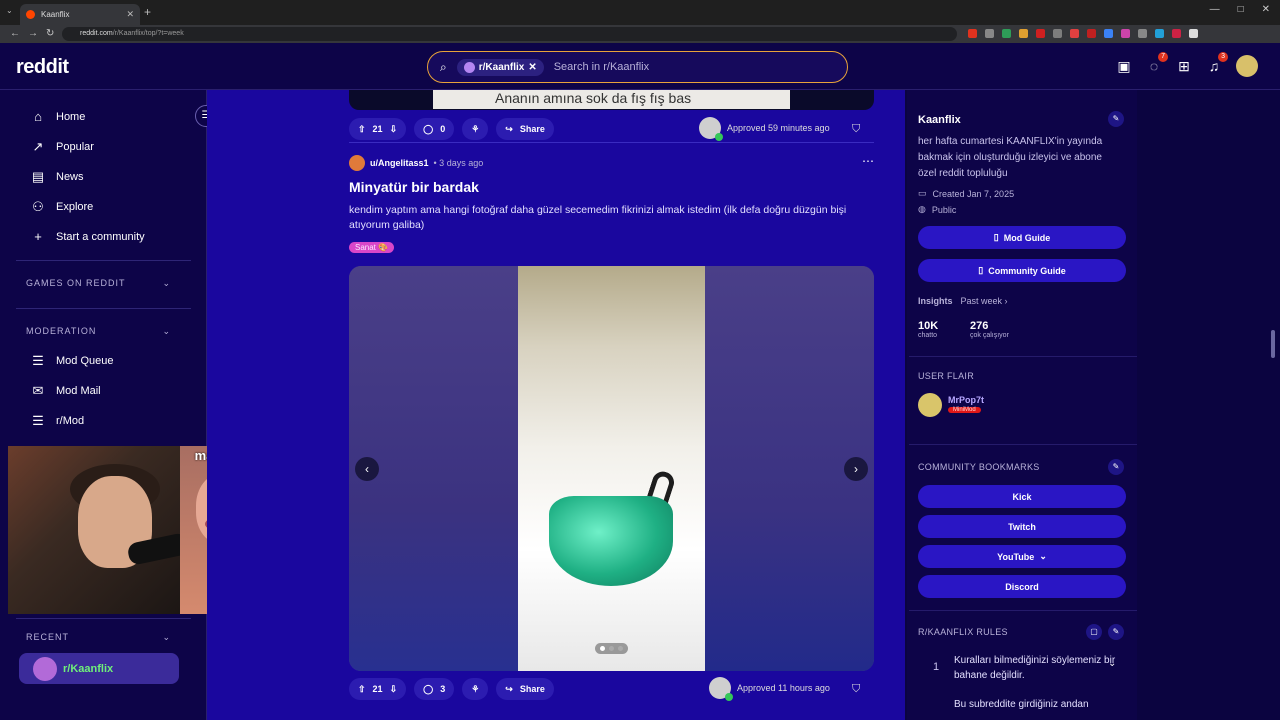 This screenshot has height=720, width=1280. Describe the element at coordinates (45, 668) in the screenshot. I see `subreddit-avatar` at that location.